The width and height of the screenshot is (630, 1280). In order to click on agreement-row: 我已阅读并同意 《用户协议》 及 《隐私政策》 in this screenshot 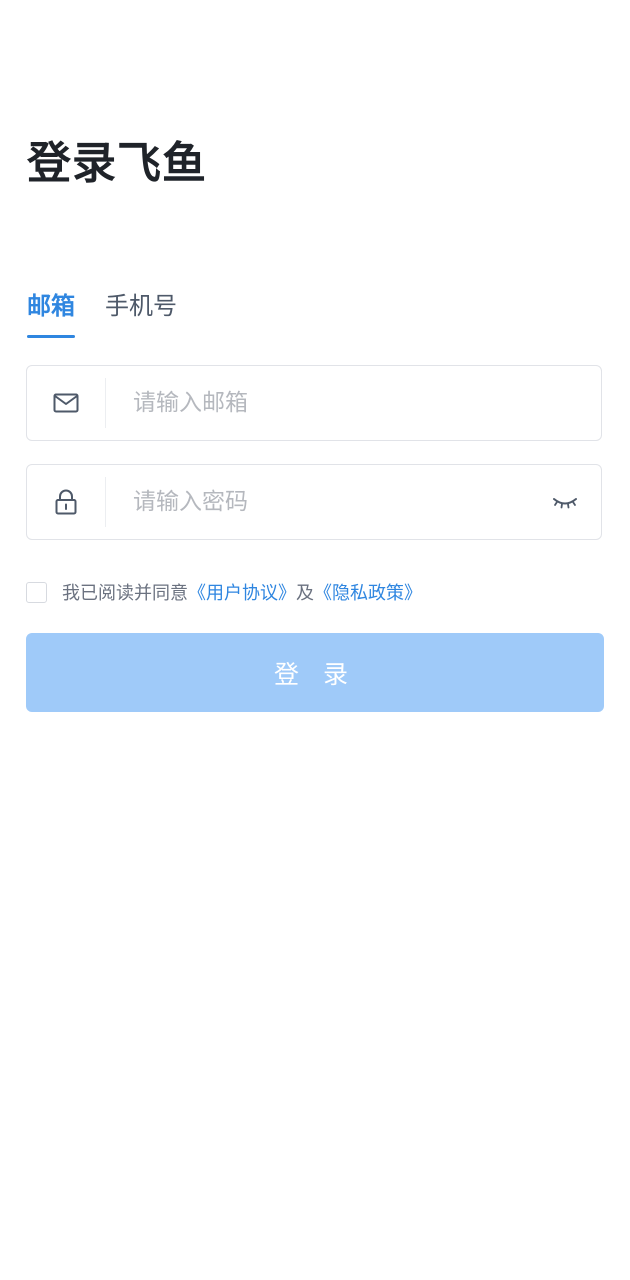, I will do `click(224, 592)`.